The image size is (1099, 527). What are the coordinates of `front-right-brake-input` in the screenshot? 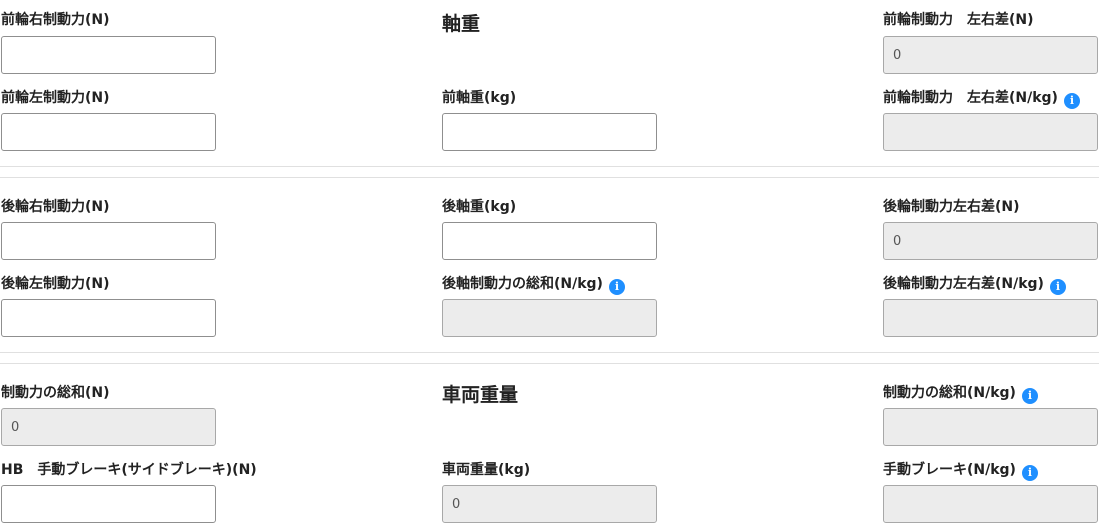 It's located at (108, 55).